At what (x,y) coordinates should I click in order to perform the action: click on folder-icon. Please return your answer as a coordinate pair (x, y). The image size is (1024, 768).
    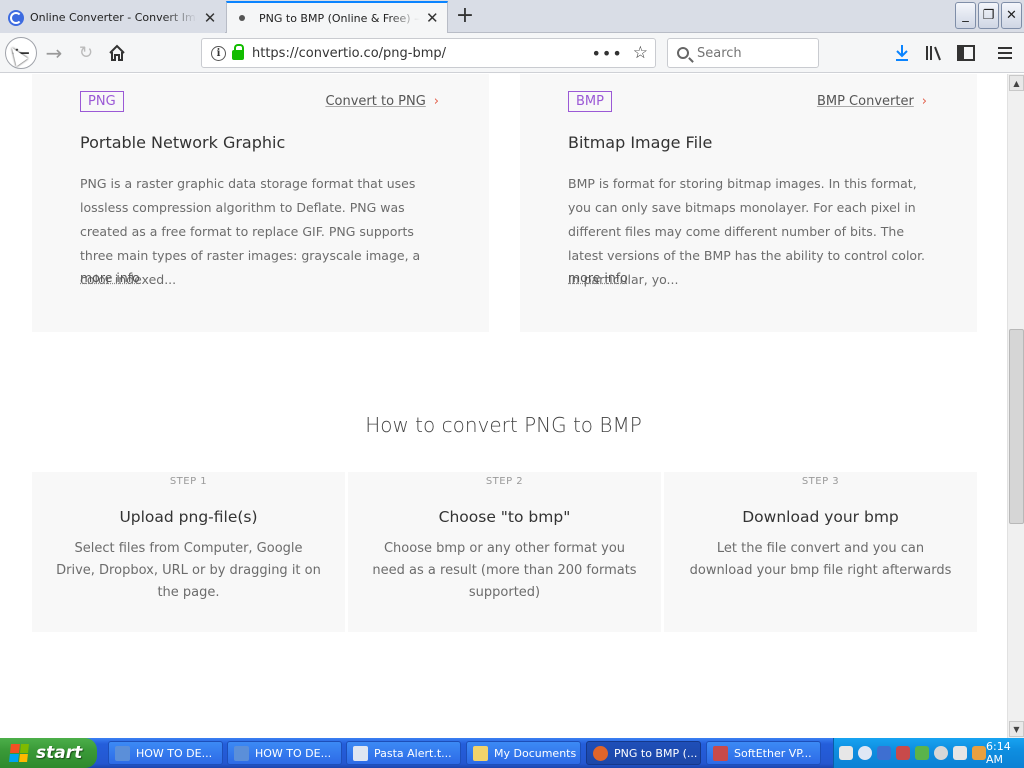
    Looking at the image, I should click on (480, 753).